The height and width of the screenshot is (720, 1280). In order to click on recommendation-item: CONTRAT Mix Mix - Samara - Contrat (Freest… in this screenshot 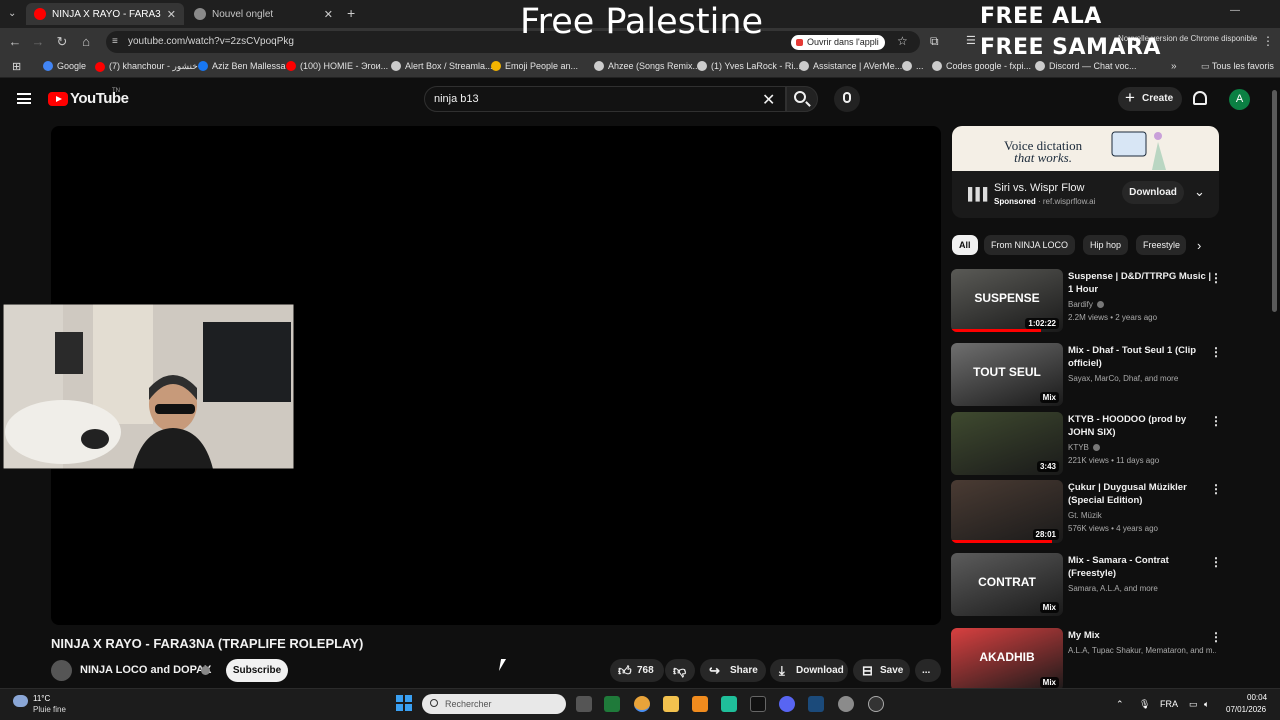, I will do `click(1086, 585)`.